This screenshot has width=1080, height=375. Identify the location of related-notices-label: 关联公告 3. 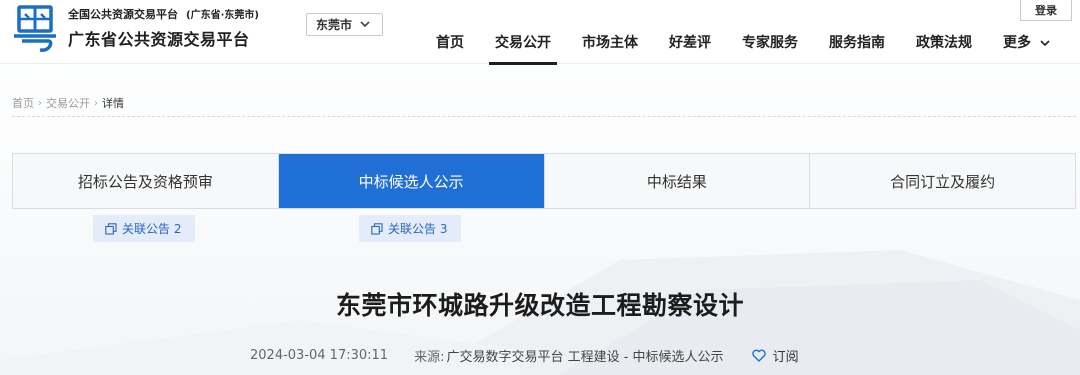
(418, 229).